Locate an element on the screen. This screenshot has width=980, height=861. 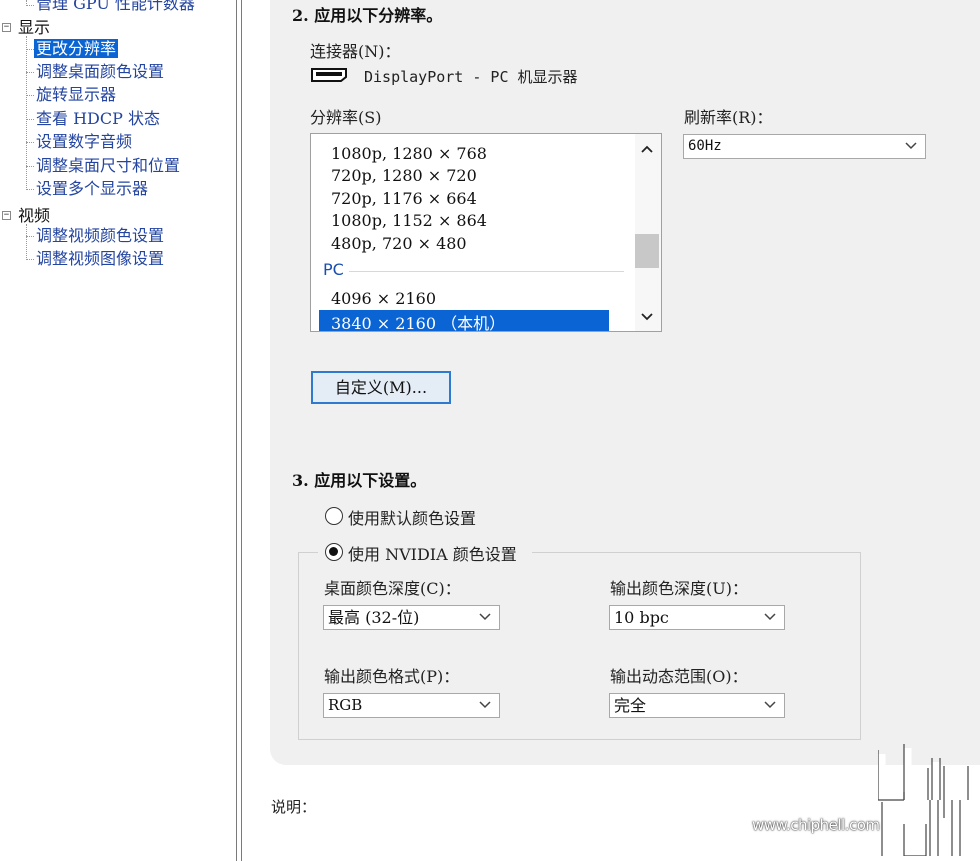
tree-item-label: 设置数字音频 is located at coordinates (84, 141).